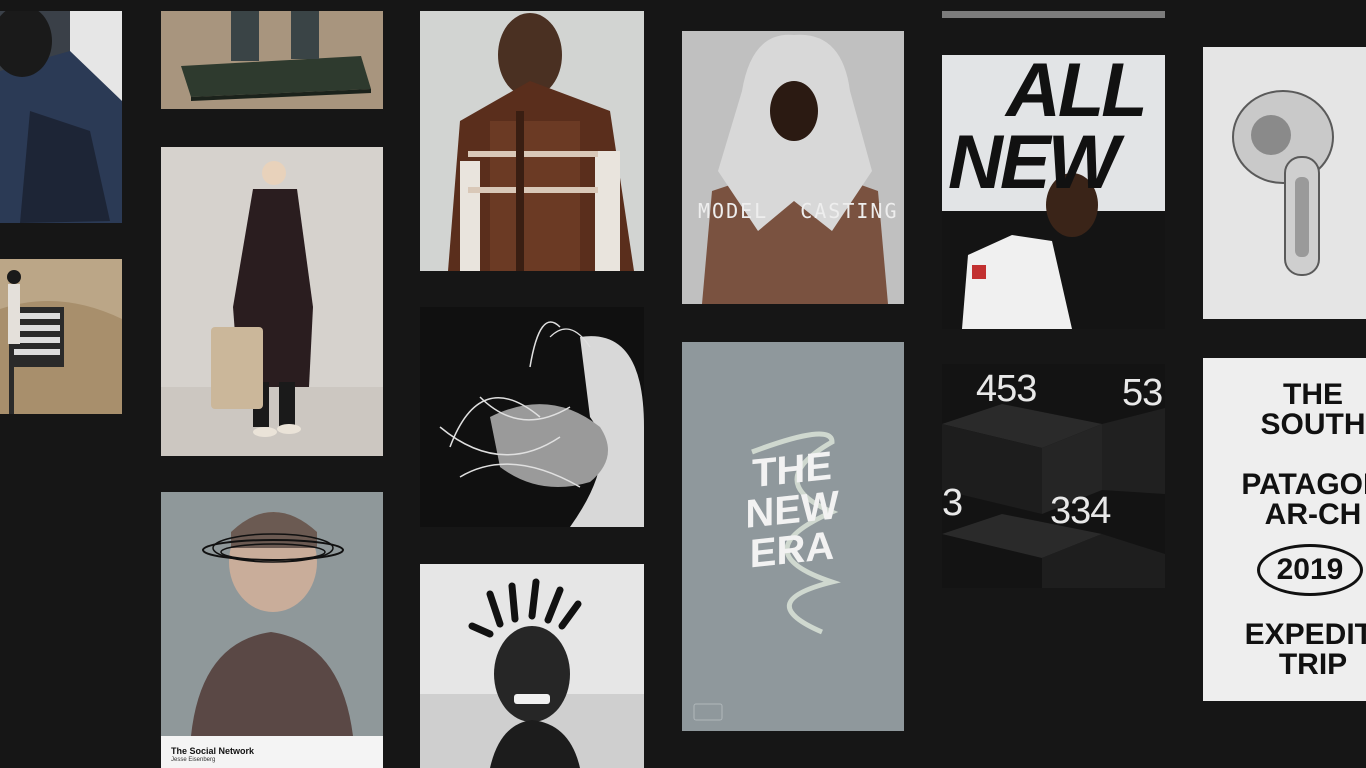  Describe the element at coordinates (1313, 514) in the screenshot. I see `archipelago-word: AR-CH` at that location.